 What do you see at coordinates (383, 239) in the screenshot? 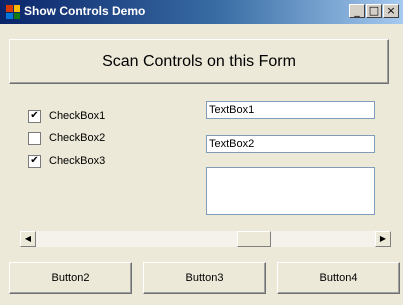
I see `scroll-right-arrow-icon: ▶` at bounding box center [383, 239].